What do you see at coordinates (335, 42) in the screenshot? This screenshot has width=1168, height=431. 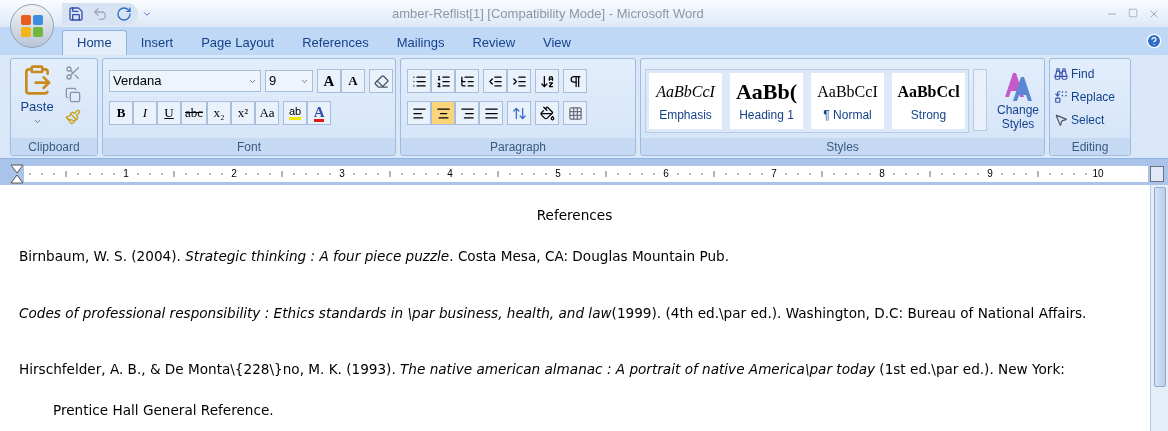 I see `ribbon-tab: References` at bounding box center [335, 42].